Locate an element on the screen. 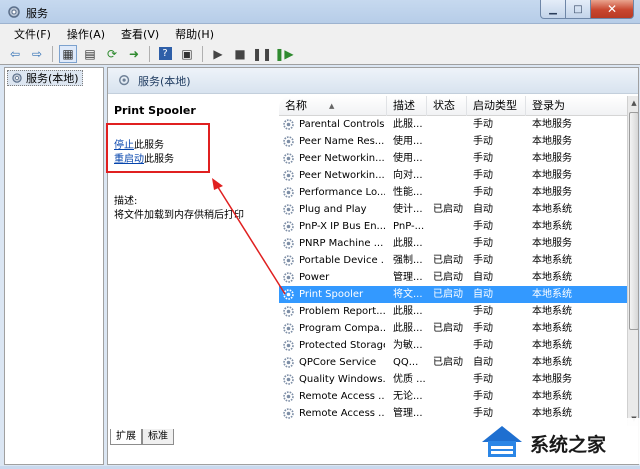 The height and width of the screenshot is (469, 640). view-tabs: 扩展 标准 is located at coordinates (142, 437).